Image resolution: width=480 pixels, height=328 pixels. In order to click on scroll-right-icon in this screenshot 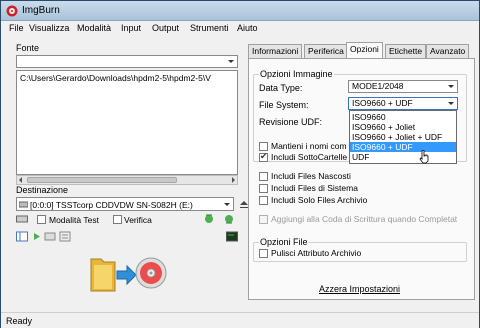, I will do `click(233, 180)`.